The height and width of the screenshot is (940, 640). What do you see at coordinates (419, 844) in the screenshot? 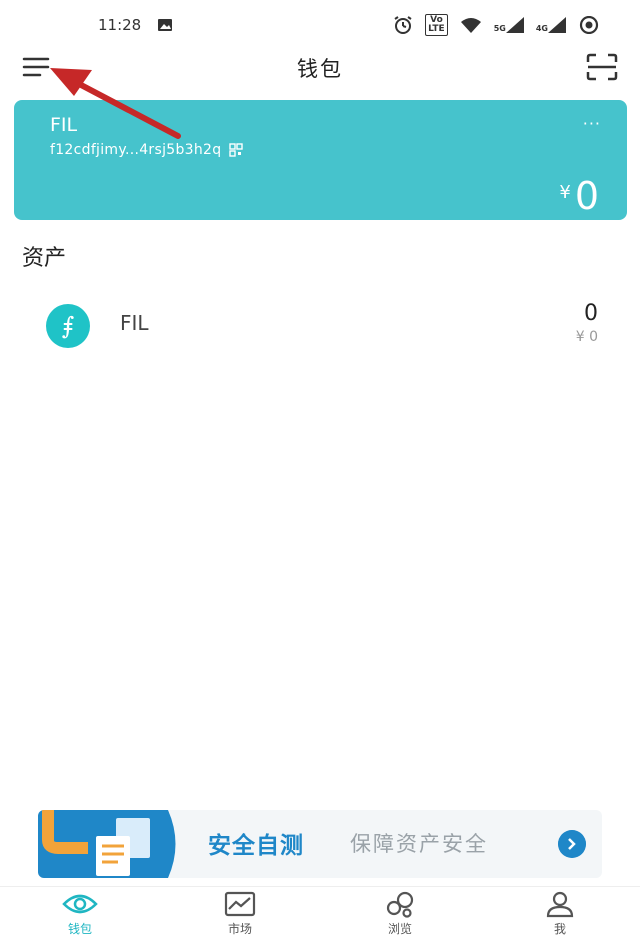
I see `banner-subtitle: 保障资产安全` at bounding box center [419, 844].